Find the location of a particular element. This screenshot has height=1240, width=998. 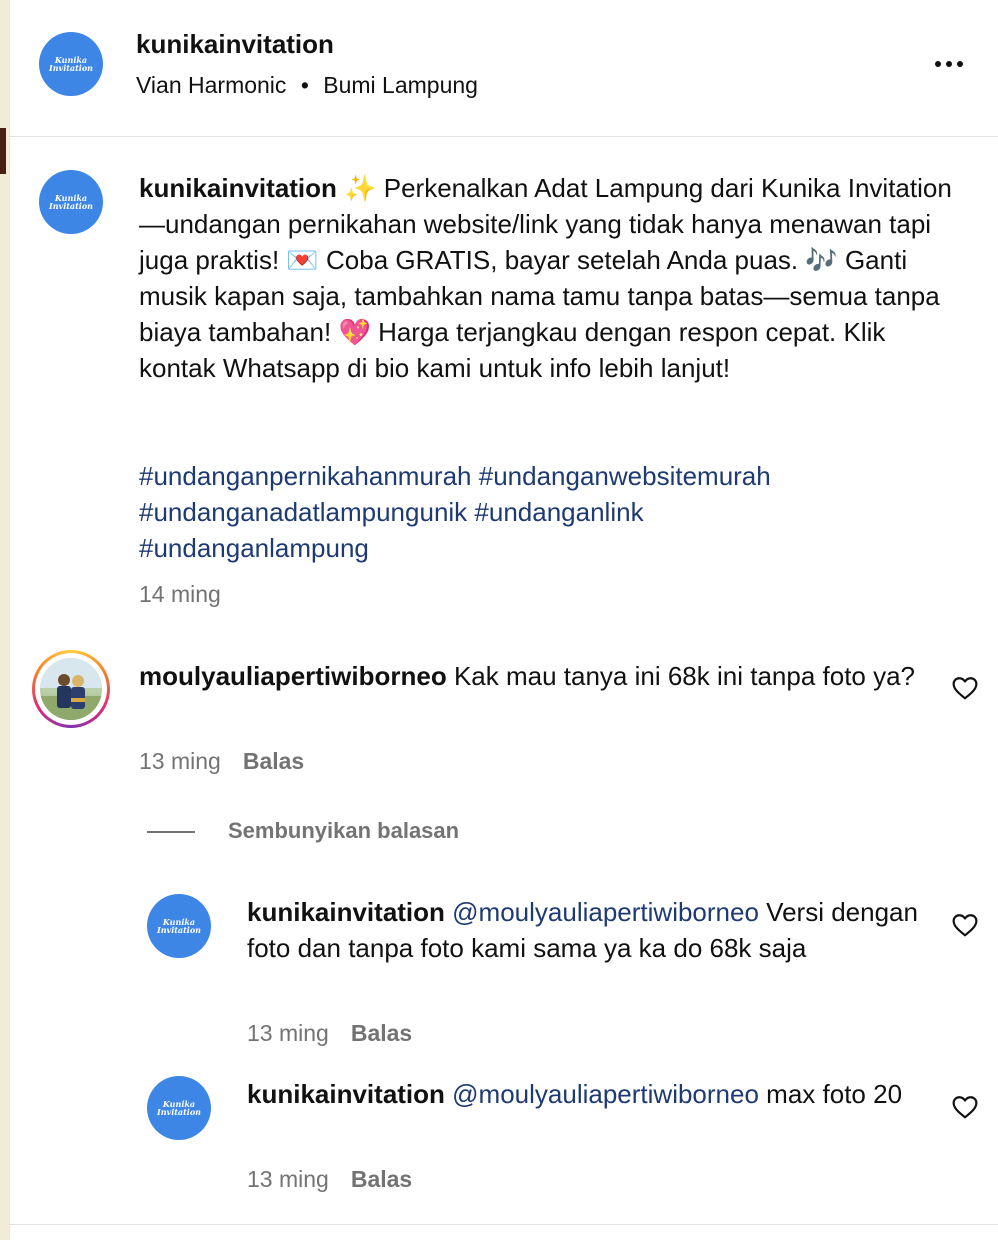

hashtag-link: #undanganlink is located at coordinates (558, 512).